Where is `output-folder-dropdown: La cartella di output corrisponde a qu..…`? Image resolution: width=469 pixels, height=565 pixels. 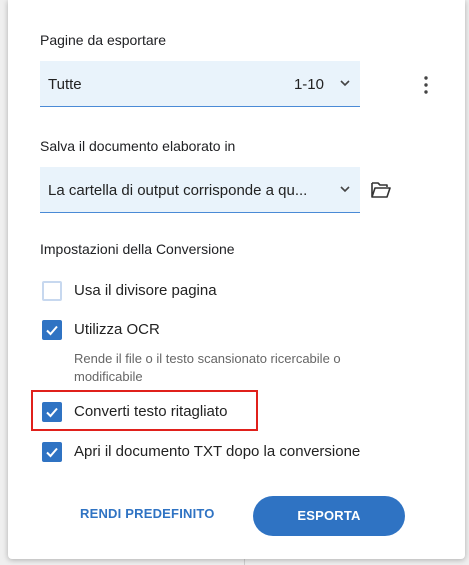 output-folder-dropdown: La cartella di output corrisponde a qu..… is located at coordinates (200, 190).